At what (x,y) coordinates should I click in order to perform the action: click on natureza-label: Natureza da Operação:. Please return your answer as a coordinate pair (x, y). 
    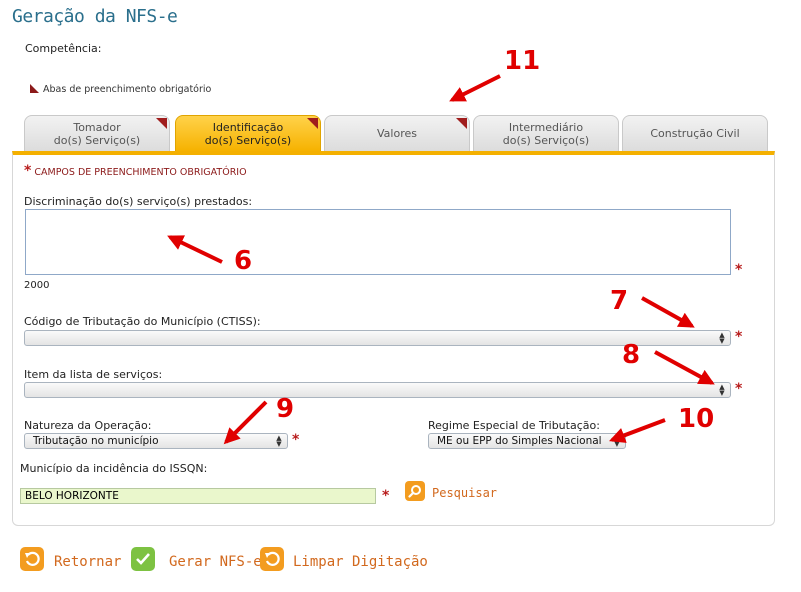
    Looking at the image, I should click on (88, 425).